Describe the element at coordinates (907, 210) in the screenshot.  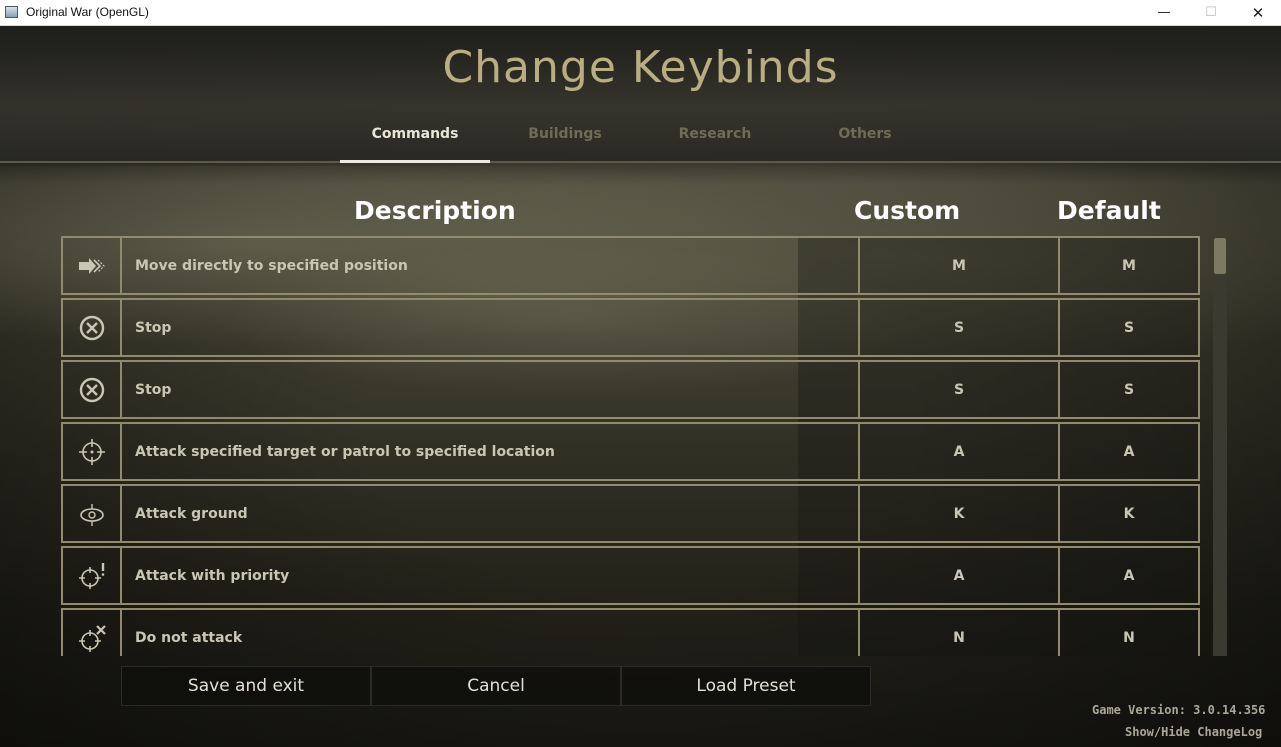
I see `custom-column-header: Custom` at that location.